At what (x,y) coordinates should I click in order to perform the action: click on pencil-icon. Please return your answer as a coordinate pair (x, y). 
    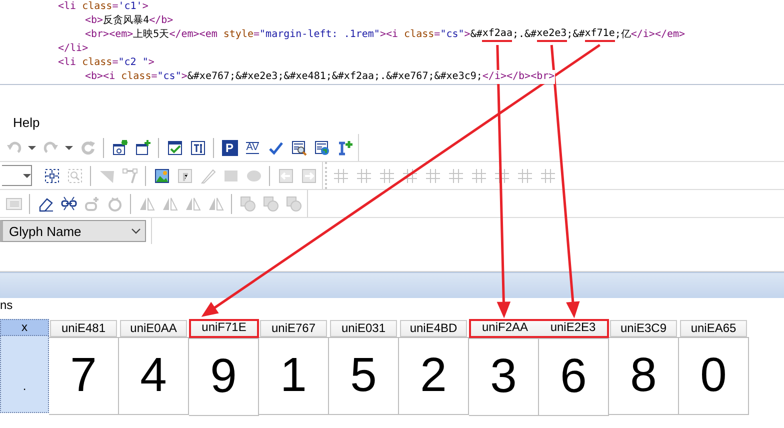
    Looking at the image, I should click on (208, 176).